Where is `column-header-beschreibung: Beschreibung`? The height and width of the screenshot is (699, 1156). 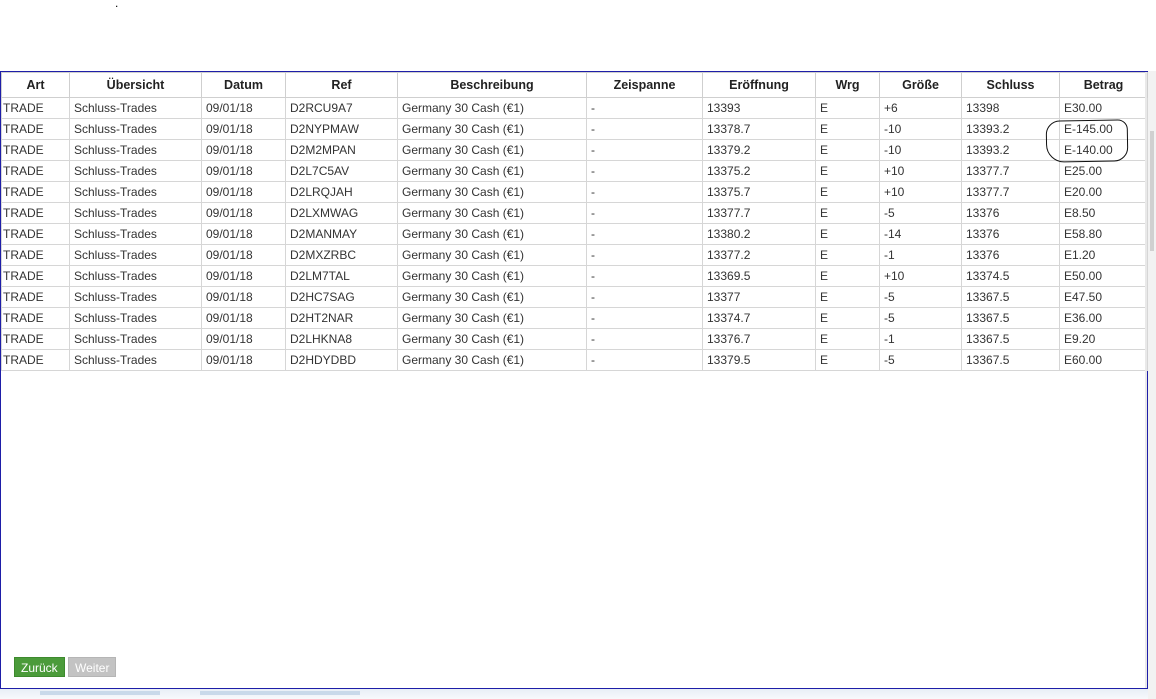 column-header-beschreibung: Beschreibung is located at coordinates (492, 85).